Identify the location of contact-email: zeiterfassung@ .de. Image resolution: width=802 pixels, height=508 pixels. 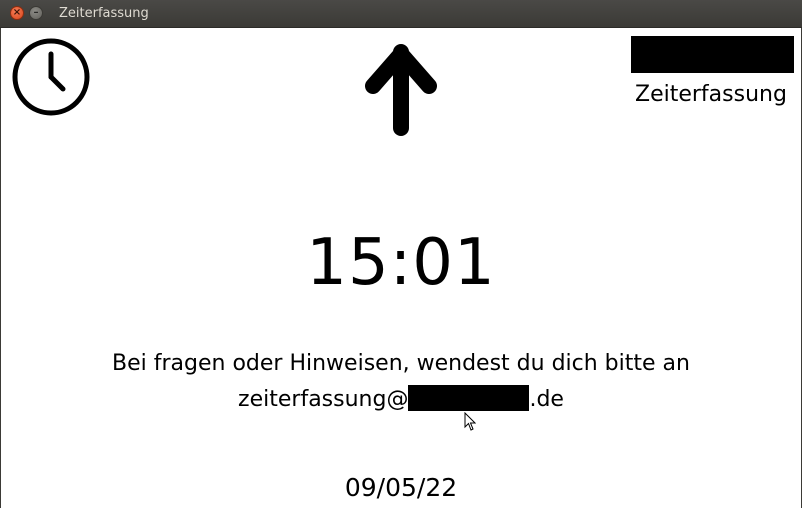
(401, 400).